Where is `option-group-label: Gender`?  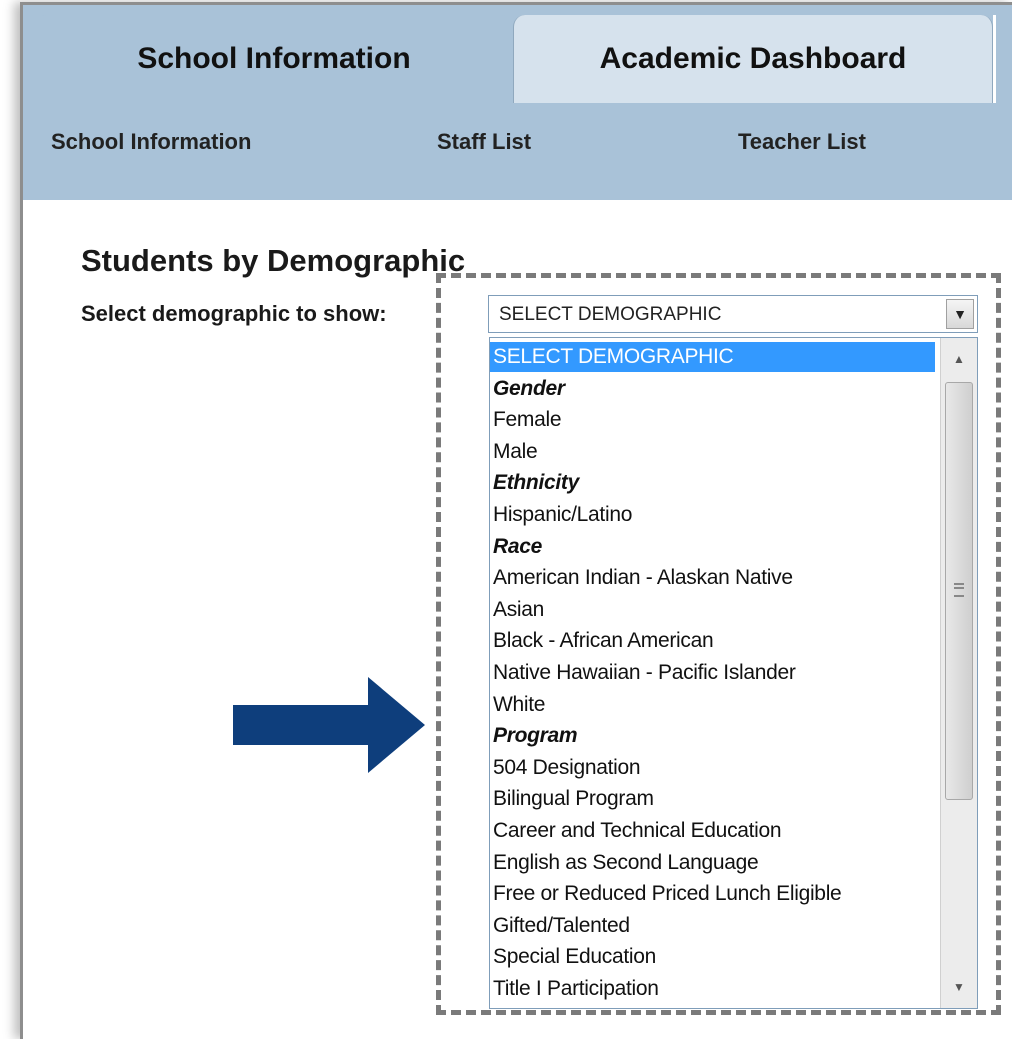
option-group-label: Gender is located at coordinates (529, 388).